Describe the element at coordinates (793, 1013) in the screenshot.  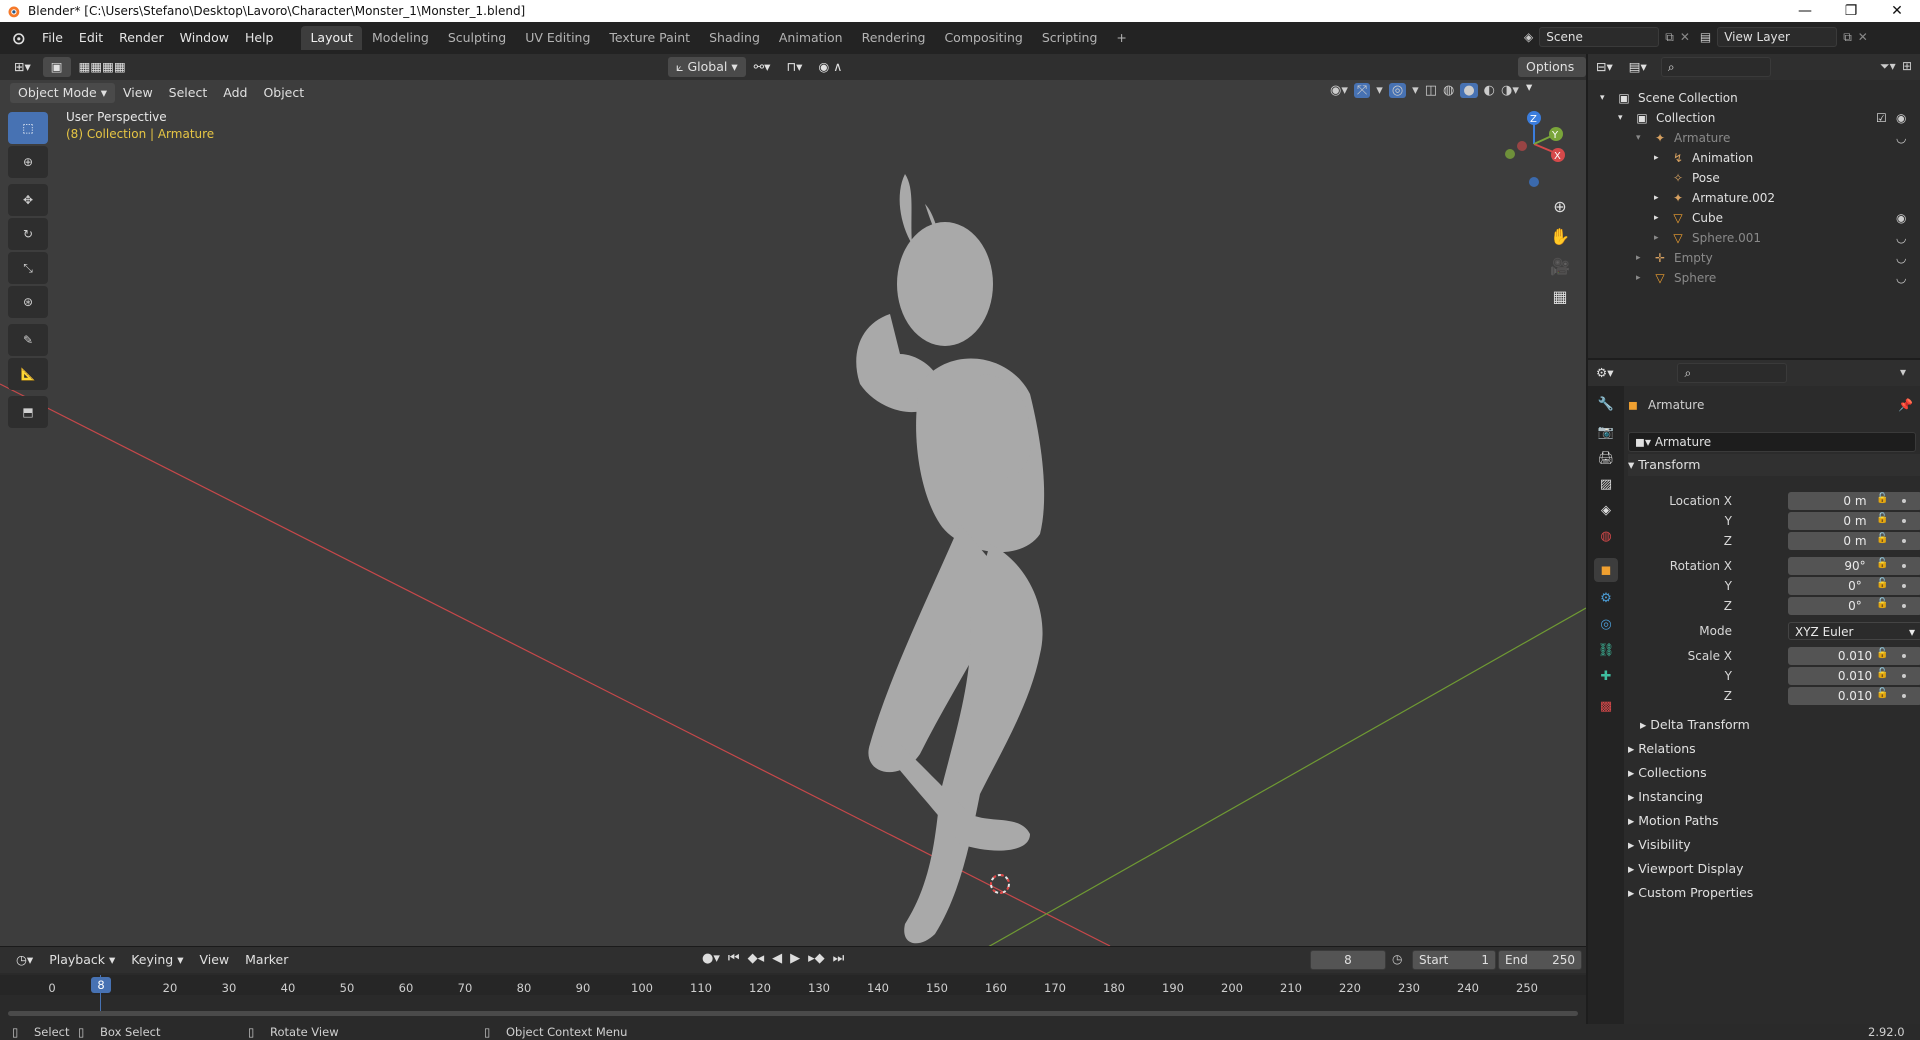
I see `timeline-scrollbar` at that location.